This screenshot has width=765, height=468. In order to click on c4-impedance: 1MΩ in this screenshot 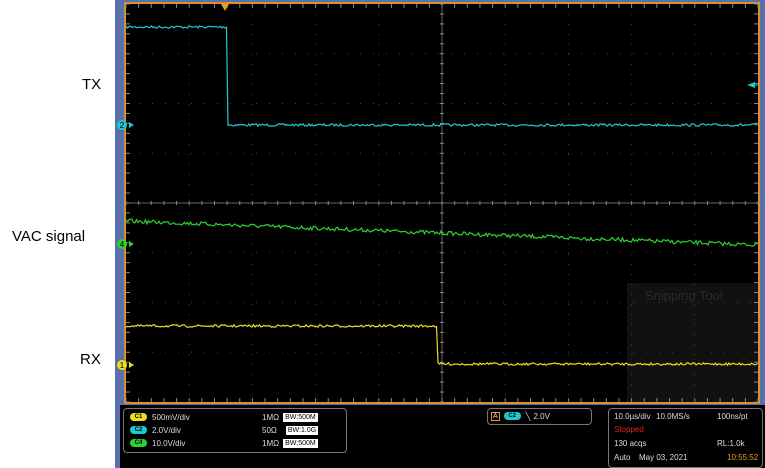, I will do `click(271, 443)`.